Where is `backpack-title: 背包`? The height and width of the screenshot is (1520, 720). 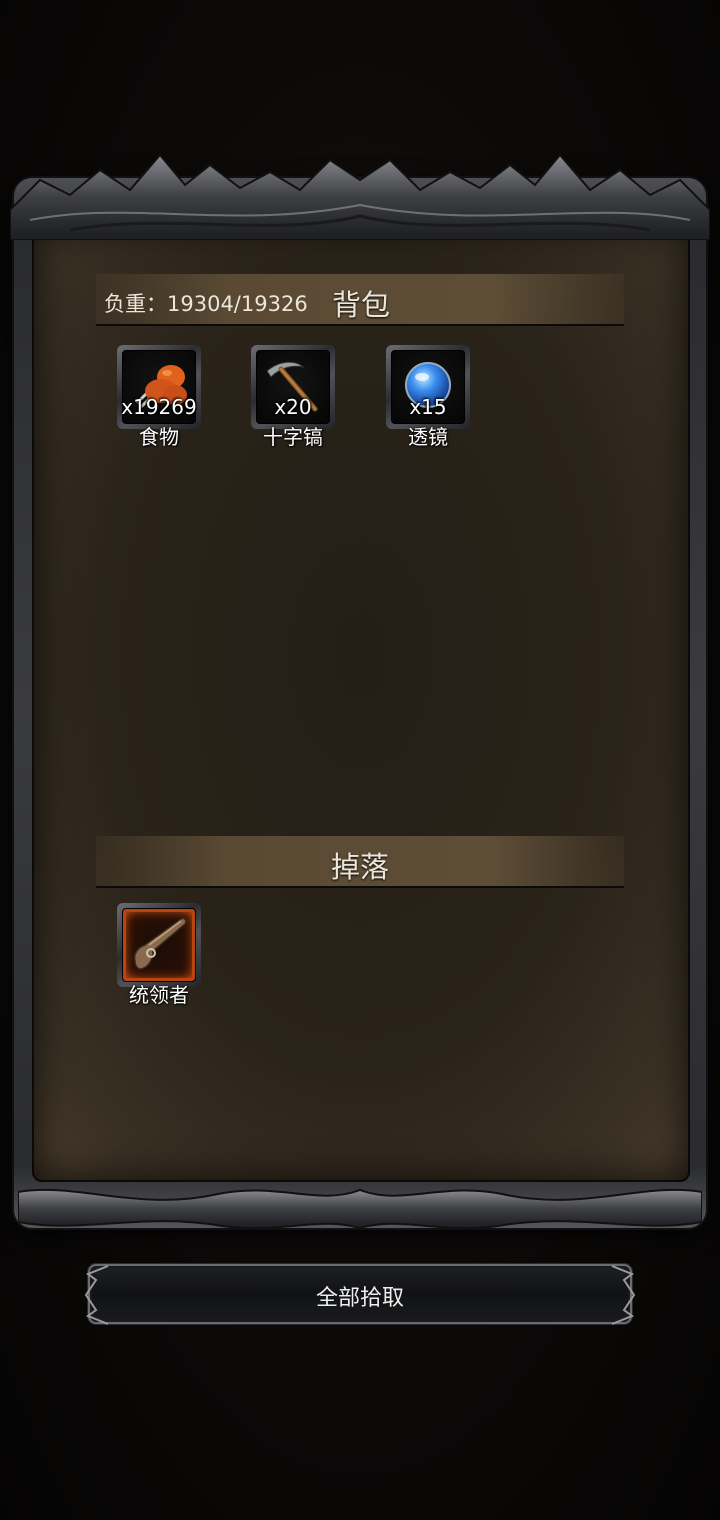 backpack-title: 背包 is located at coordinates (361, 305).